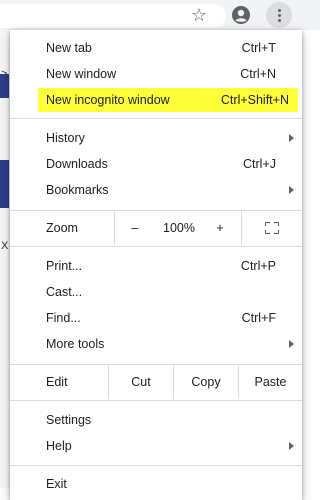  What do you see at coordinates (241, 15) in the screenshot?
I see `account-icon` at bounding box center [241, 15].